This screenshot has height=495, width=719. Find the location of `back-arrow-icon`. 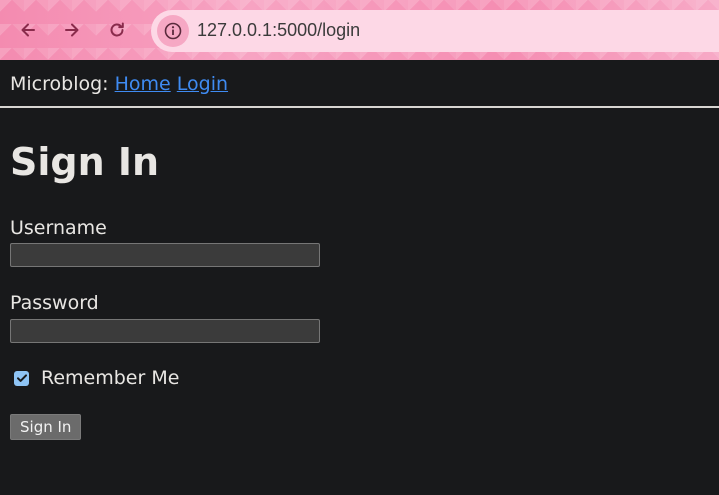

back-arrow-icon is located at coordinates (28, 30).